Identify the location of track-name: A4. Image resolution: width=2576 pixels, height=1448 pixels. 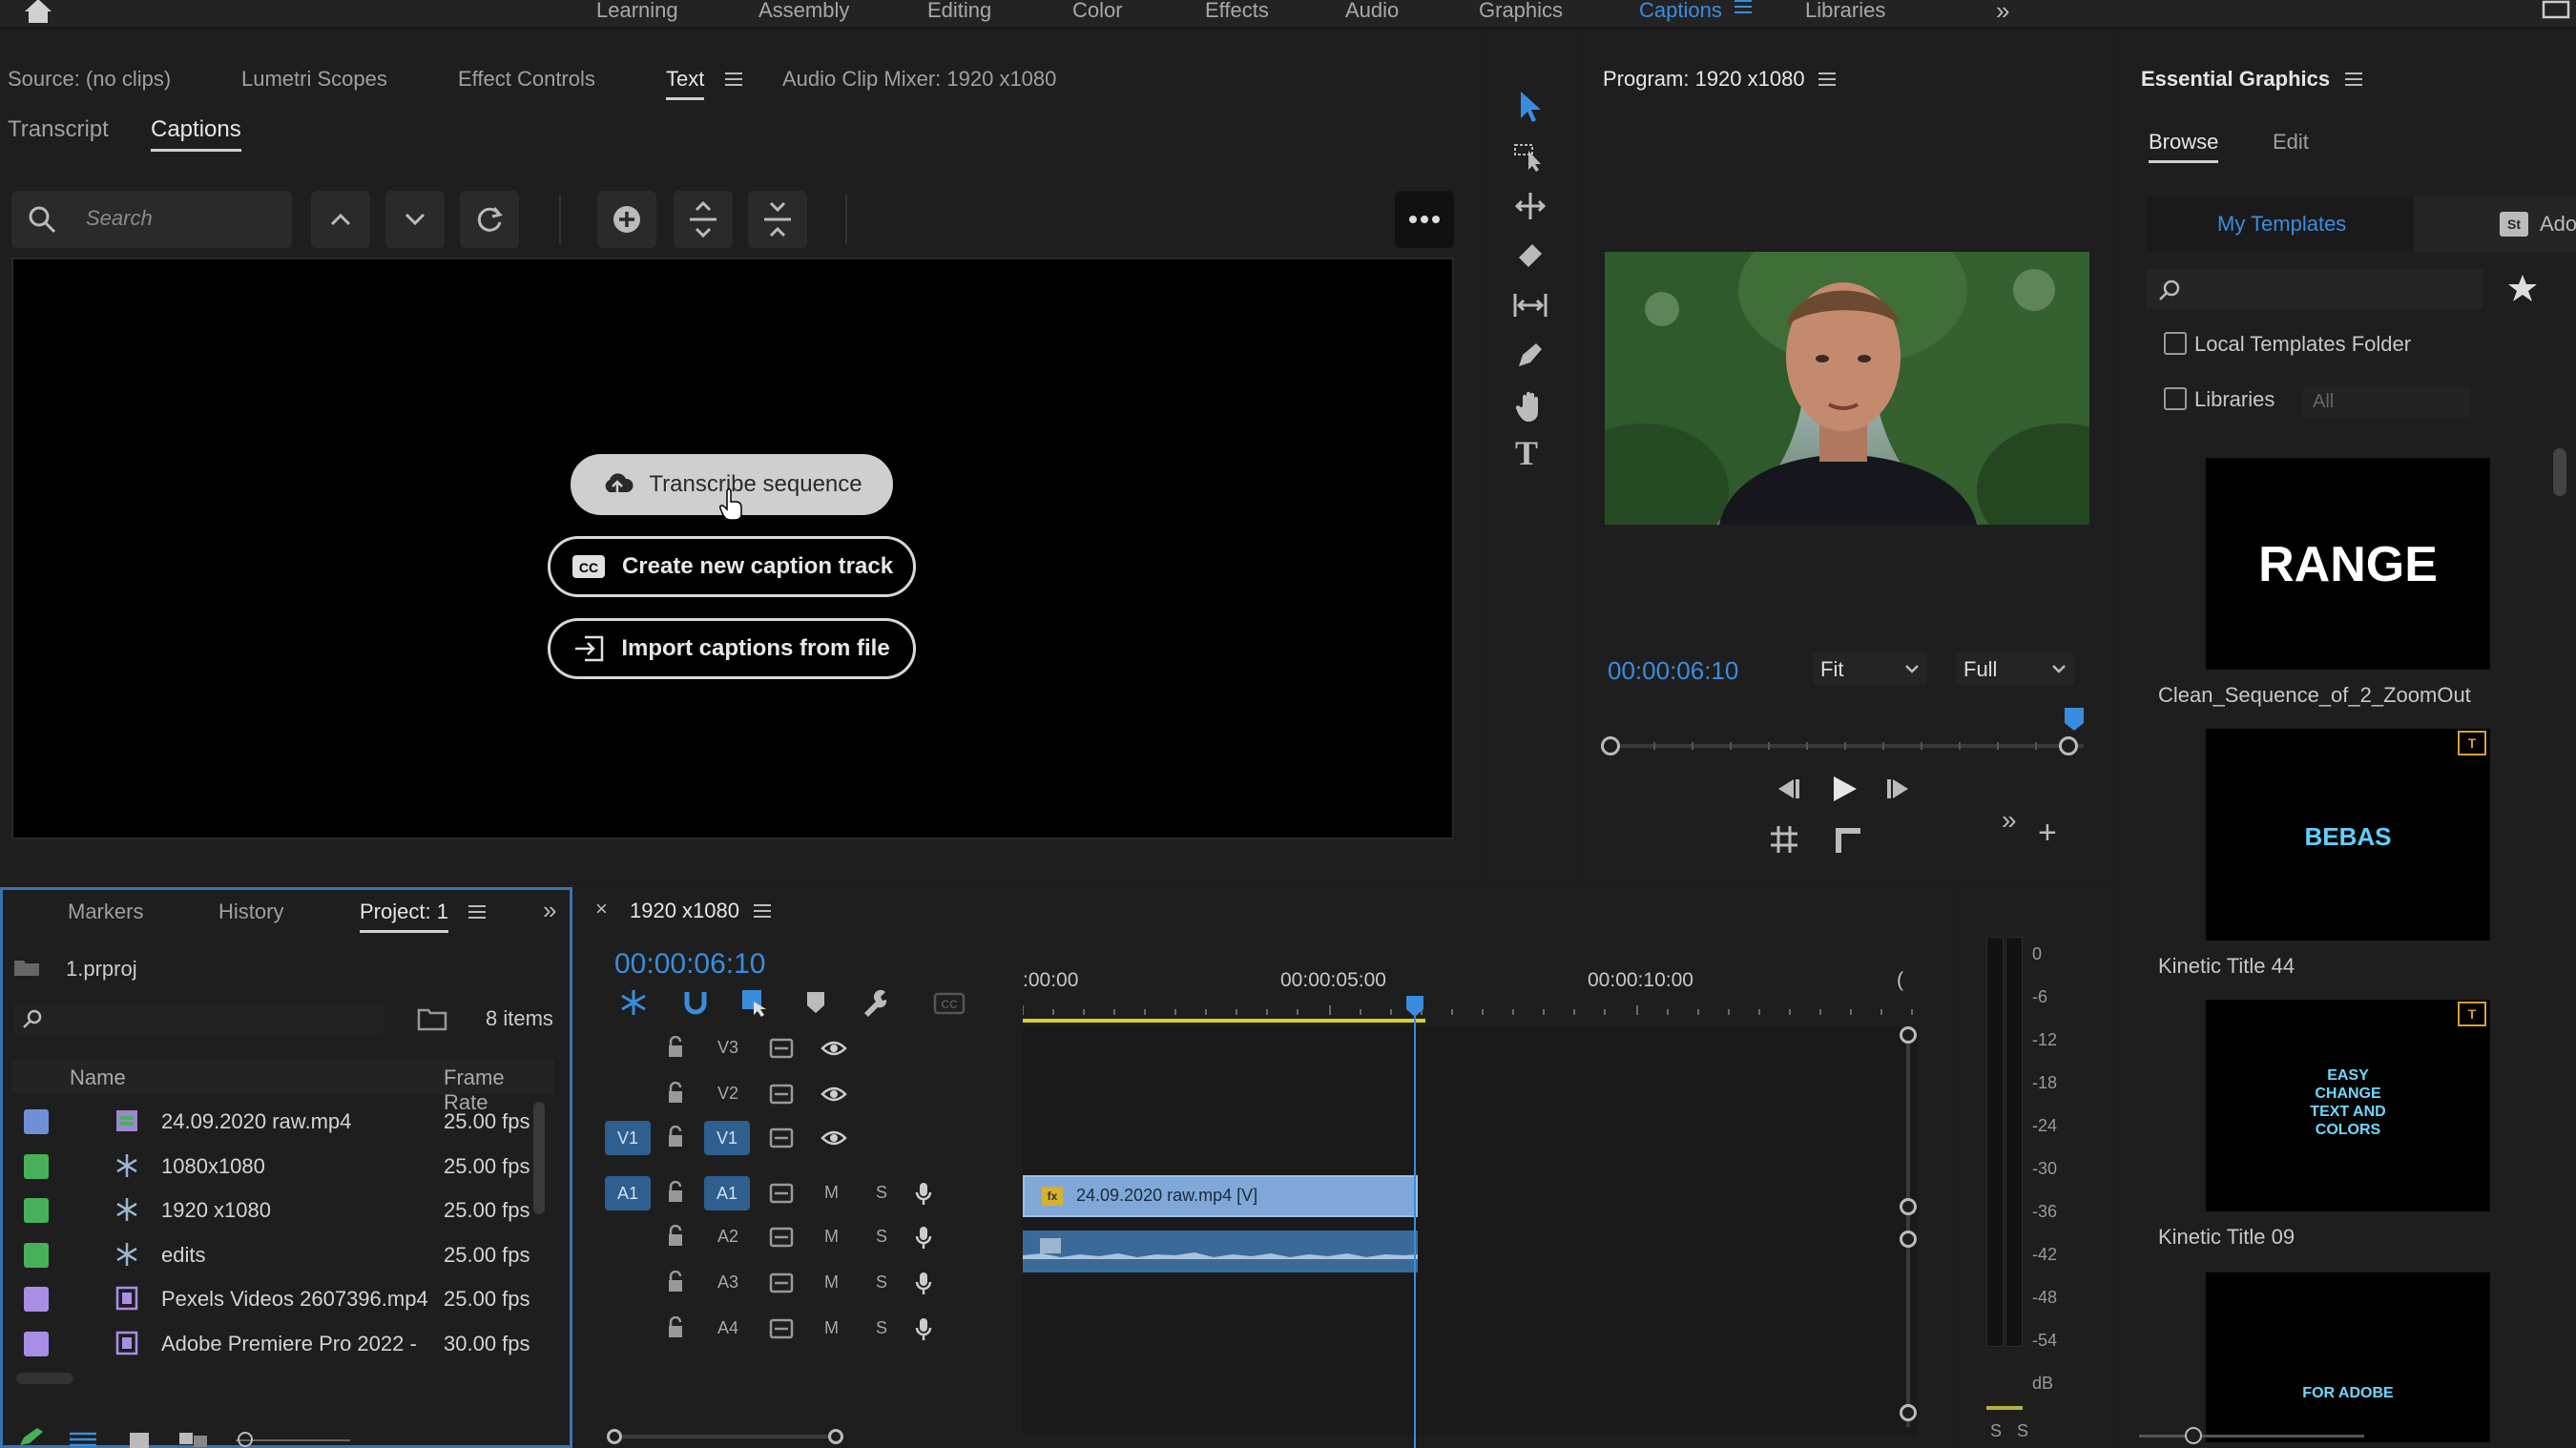
(727, 1328).